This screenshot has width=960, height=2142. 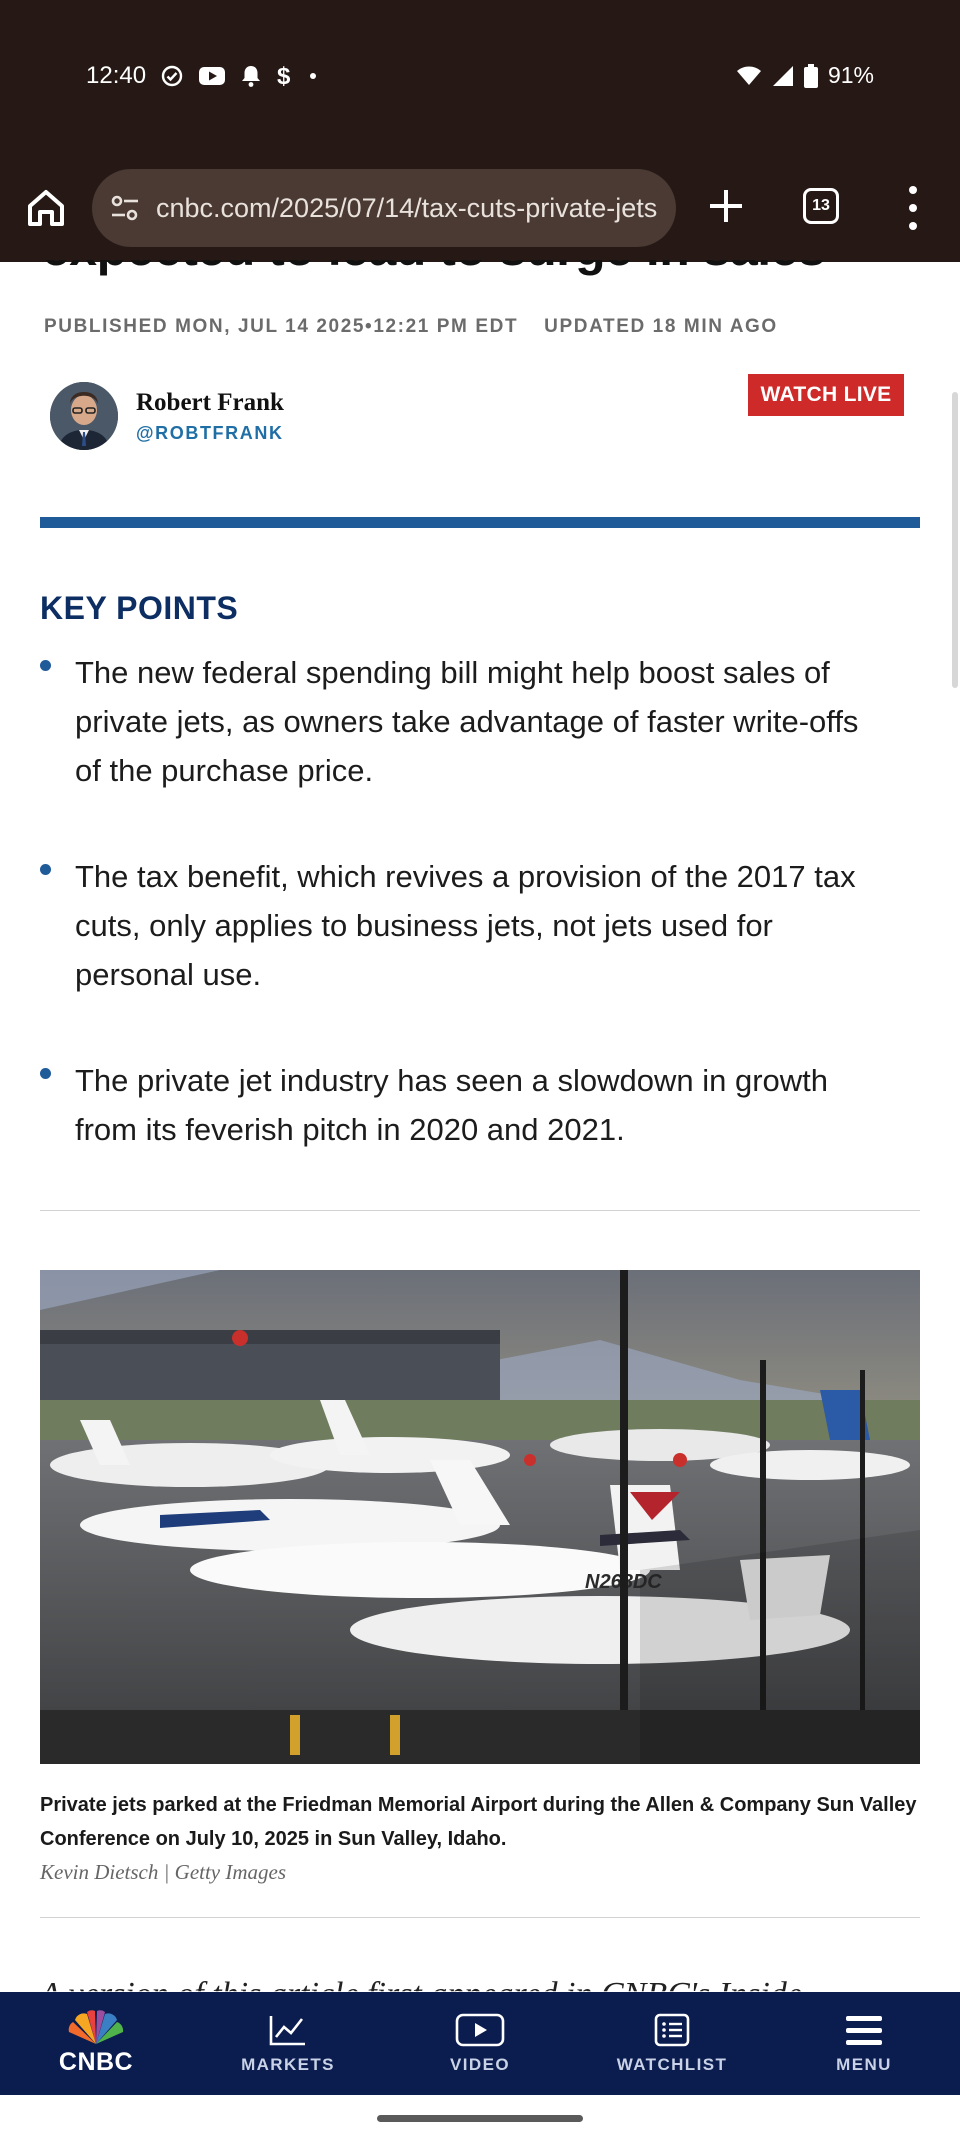 I want to click on status-left: 12:40 $, so click(x=202, y=76).